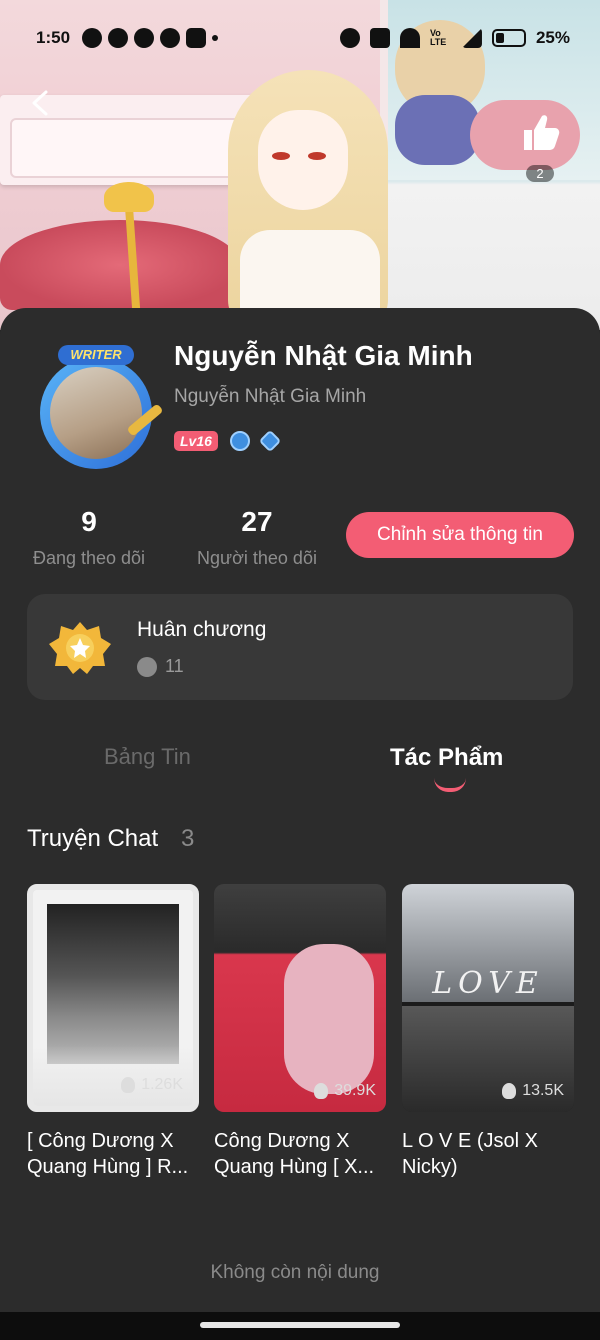  Describe the element at coordinates (196, 38) in the screenshot. I see `instagram-icon` at that location.